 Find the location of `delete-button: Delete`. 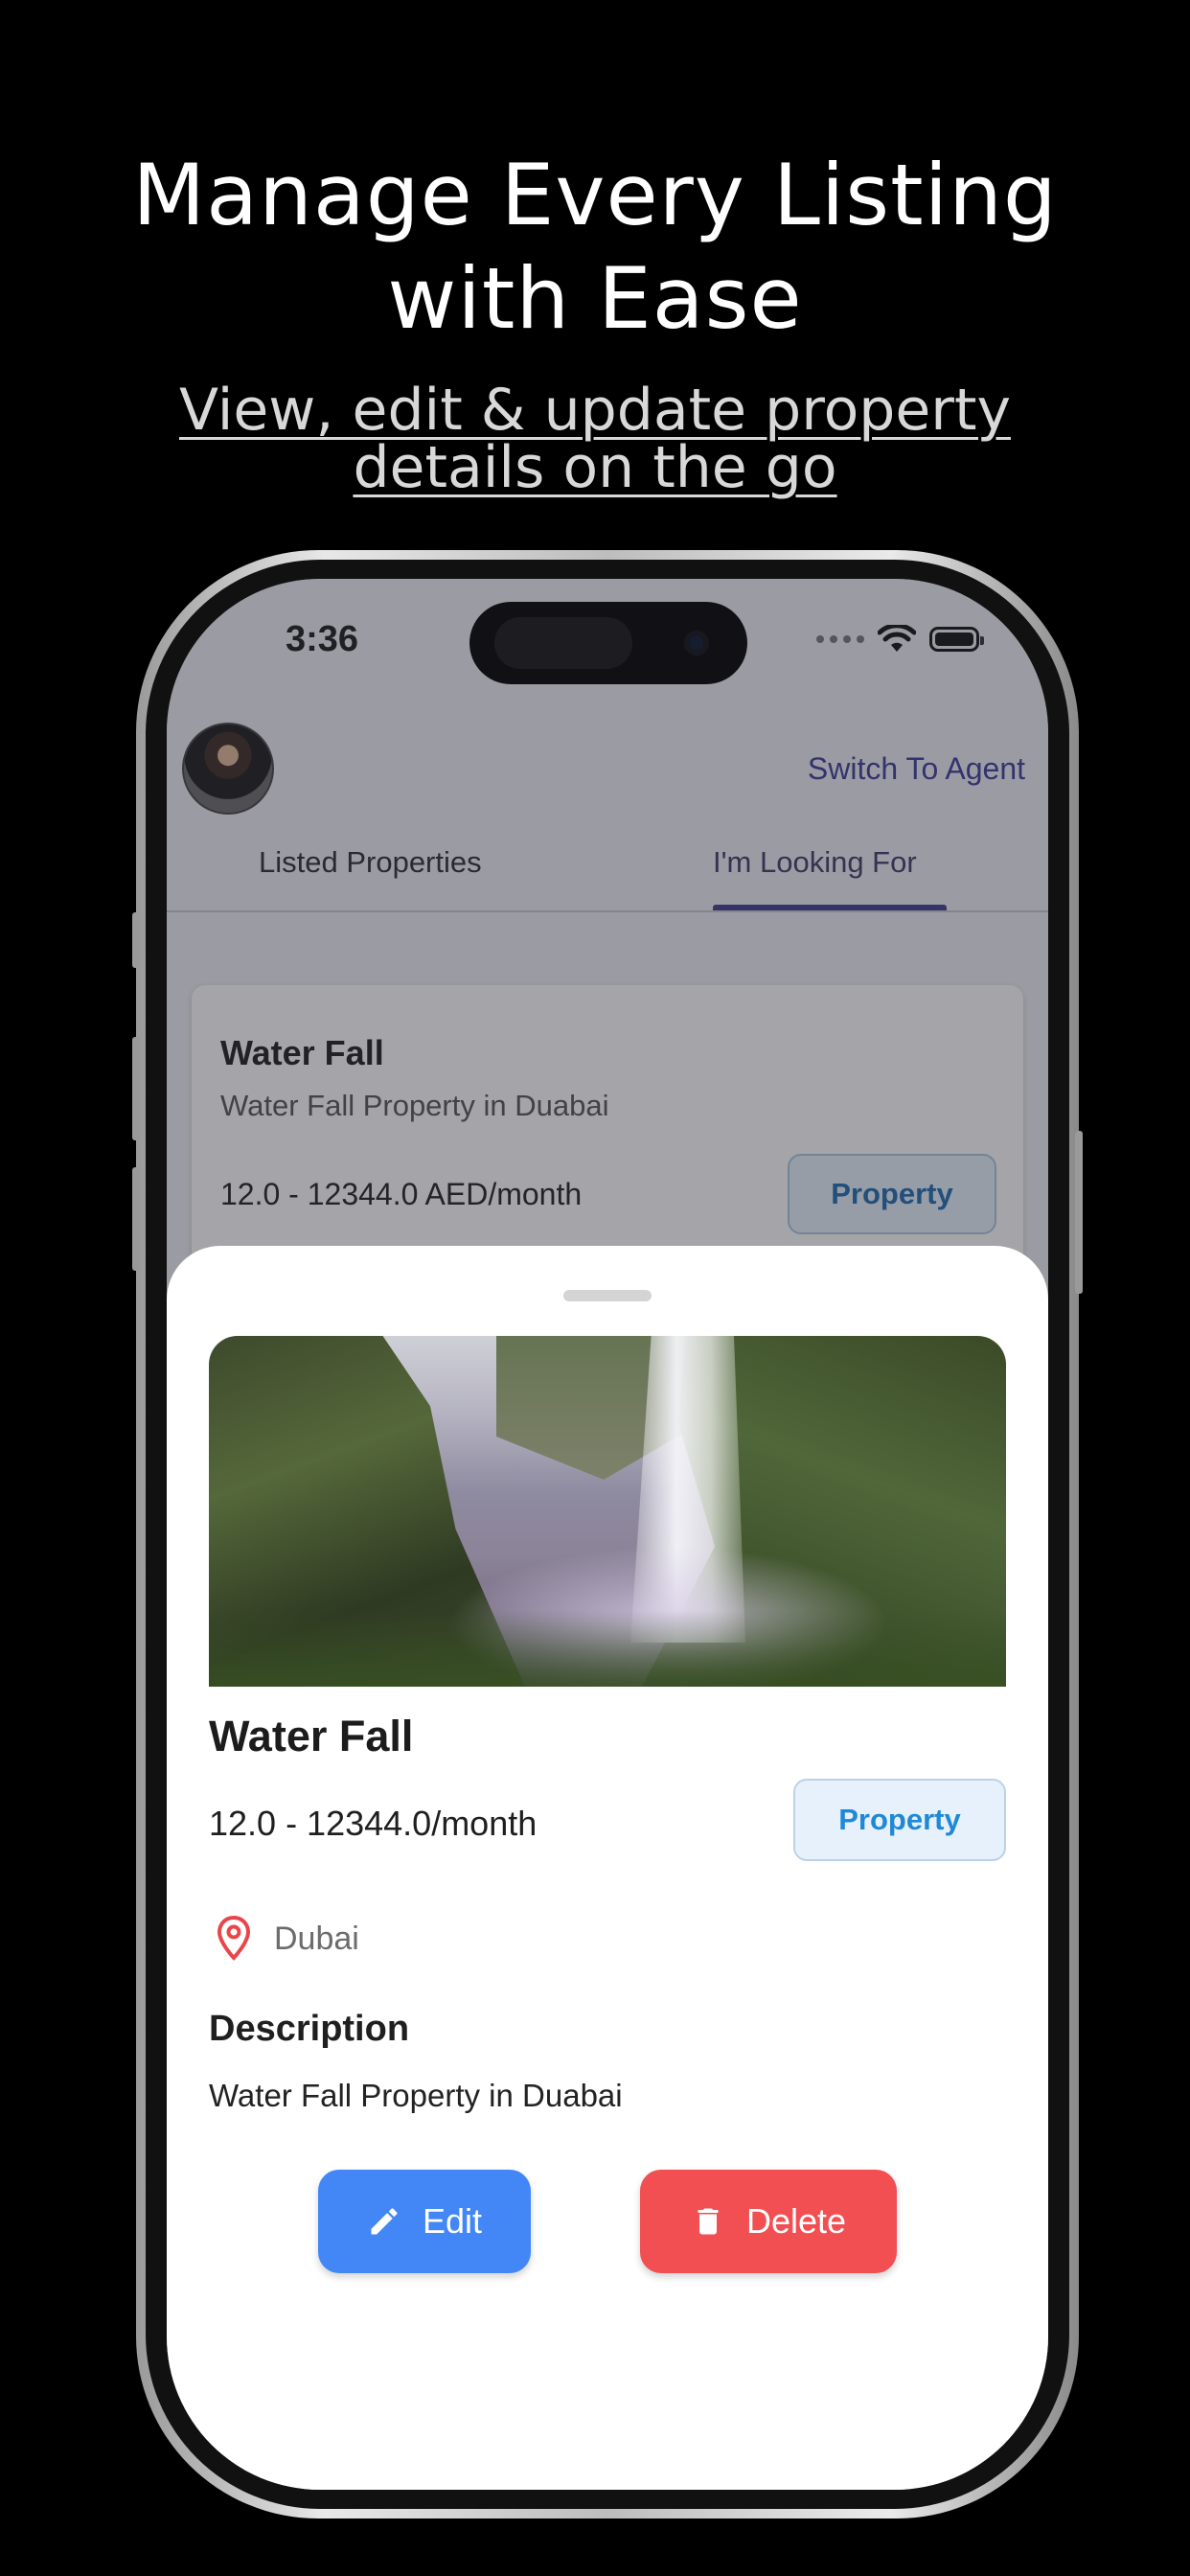

delete-button: Delete is located at coordinates (769, 2221).